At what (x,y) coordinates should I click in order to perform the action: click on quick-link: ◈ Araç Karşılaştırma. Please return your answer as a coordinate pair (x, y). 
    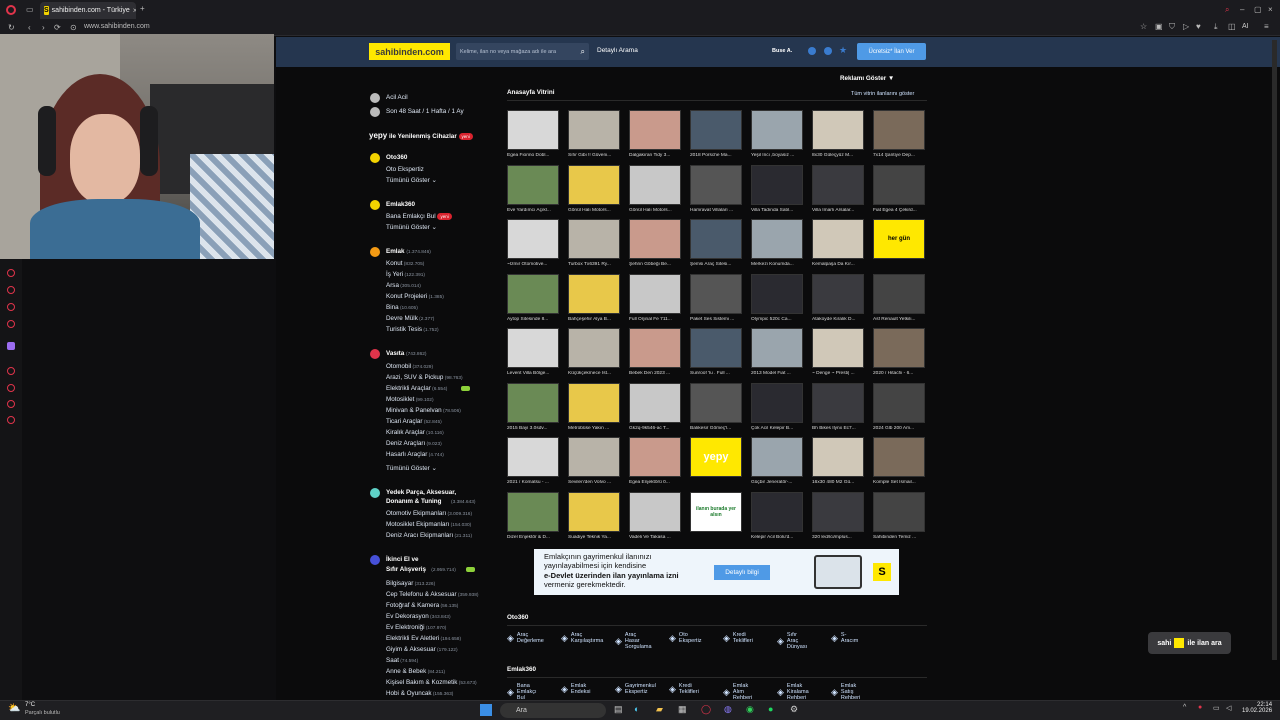
    Looking at the image, I should click on (582, 638).